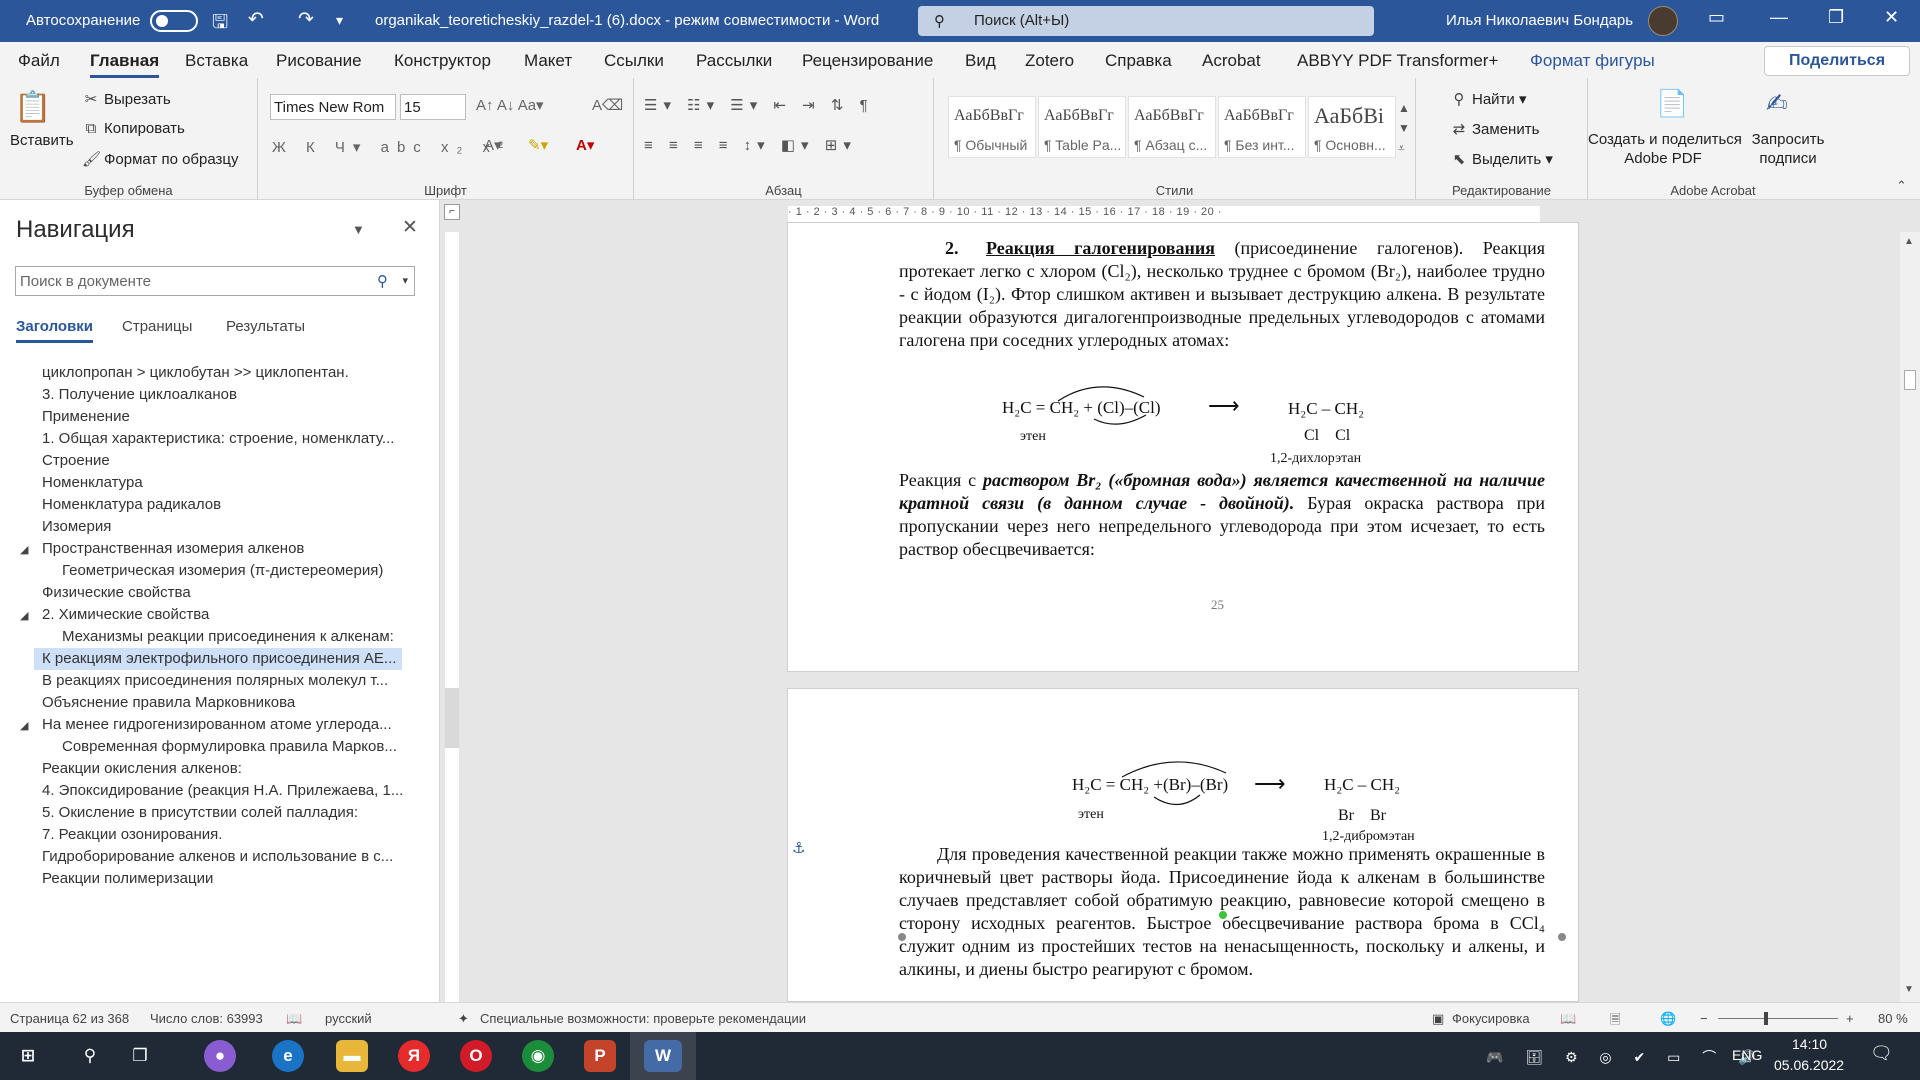  Describe the element at coordinates (221, 395) in the screenshot. I see `nav-heading-item: 3. Получение циклоалканов` at that location.